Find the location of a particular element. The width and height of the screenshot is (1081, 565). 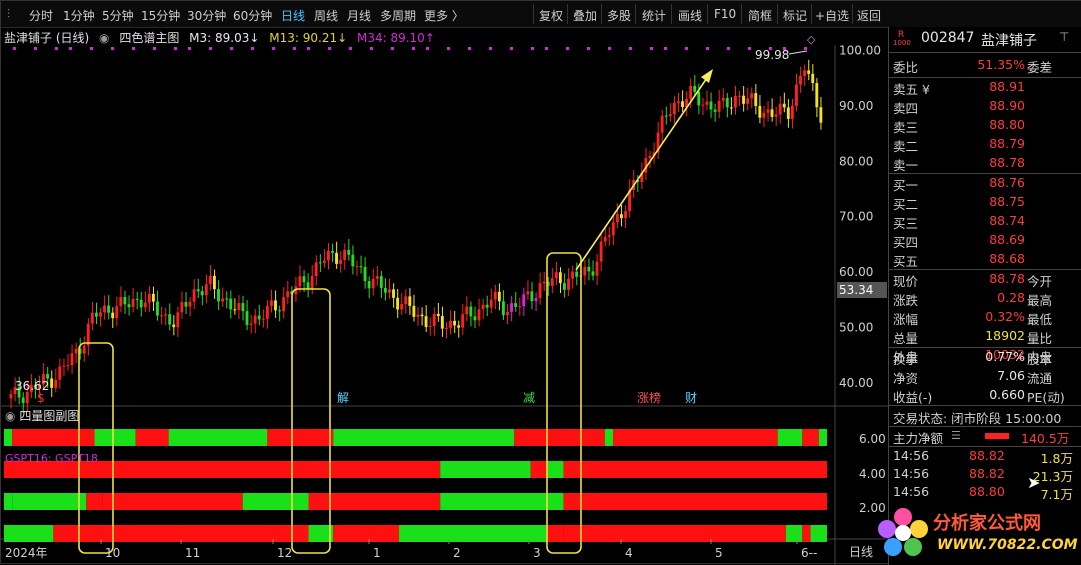

period-tab-15min: 15分钟 is located at coordinates (160, 15).